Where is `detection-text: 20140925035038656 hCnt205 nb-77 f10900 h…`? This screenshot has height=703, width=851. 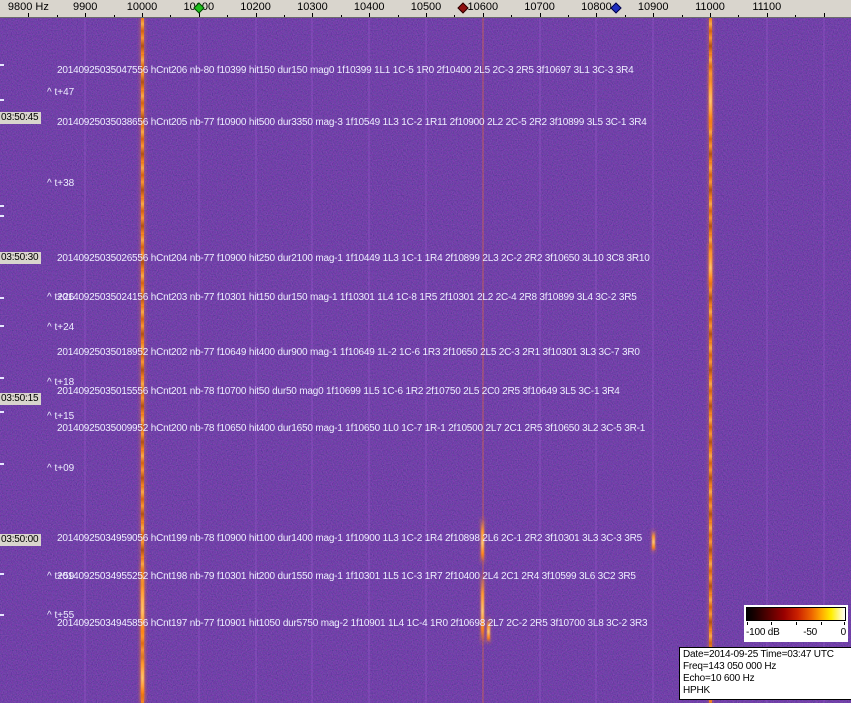 detection-text: 20140925035038656 hCnt205 nb-77 f10900 h… is located at coordinates (352, 122).